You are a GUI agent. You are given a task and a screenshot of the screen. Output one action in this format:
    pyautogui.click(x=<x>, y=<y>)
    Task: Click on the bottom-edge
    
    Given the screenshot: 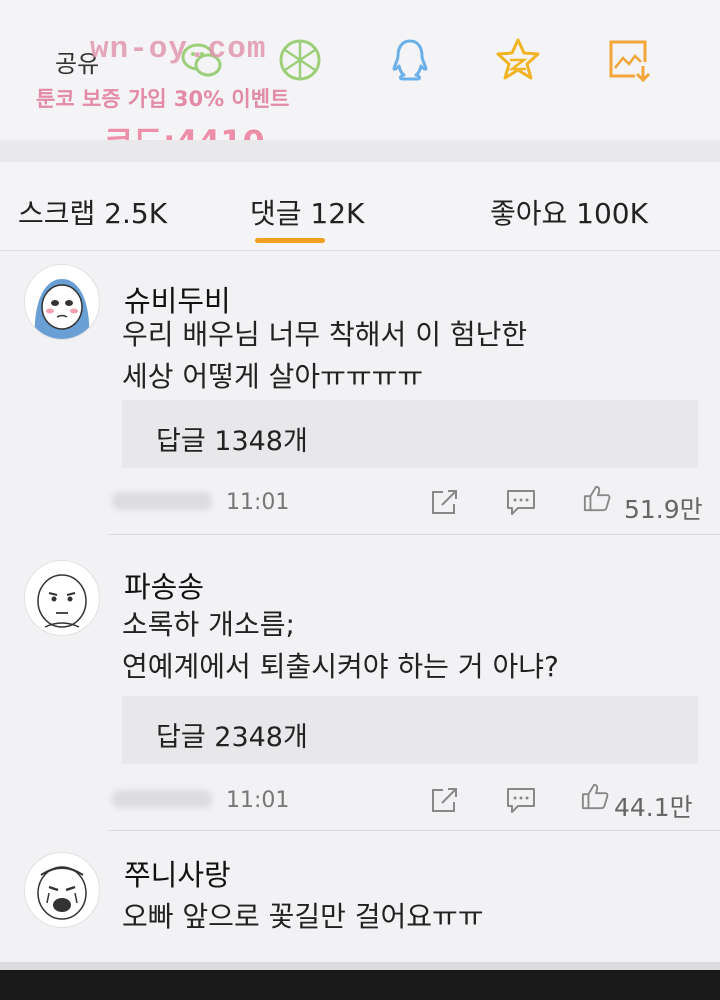 What is the action you would take?
    pyautogui.click(x=360, y=985)
    